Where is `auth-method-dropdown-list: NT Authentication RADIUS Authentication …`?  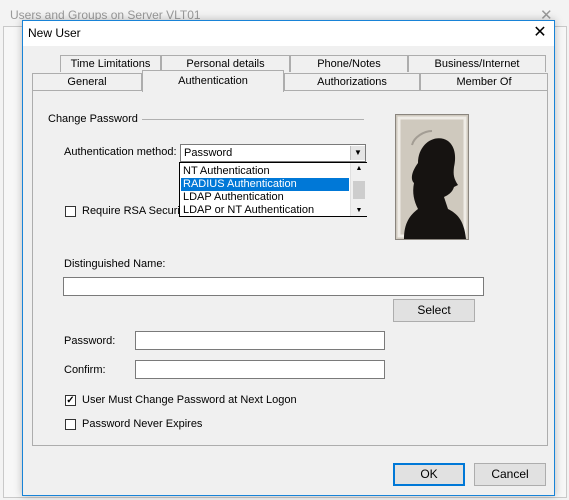
auth-method-dropdown-list: NT Authentication RADIUS Authentication … is located at coordinates (273, 189).